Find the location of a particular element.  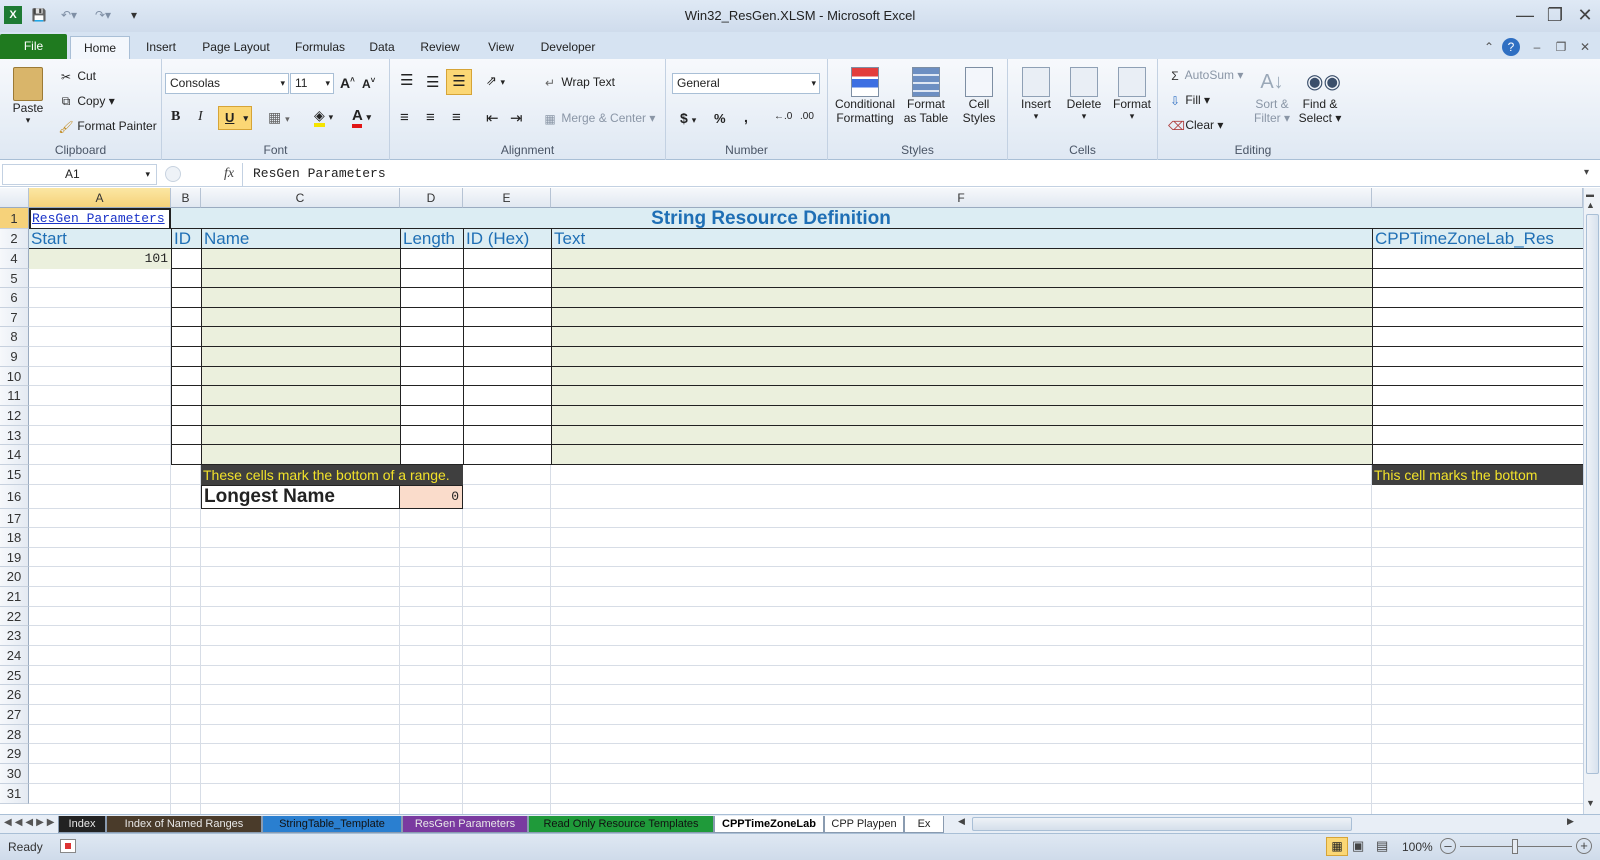

page-layout-view-icon: ▣ is located at coordinates (1358, 846).